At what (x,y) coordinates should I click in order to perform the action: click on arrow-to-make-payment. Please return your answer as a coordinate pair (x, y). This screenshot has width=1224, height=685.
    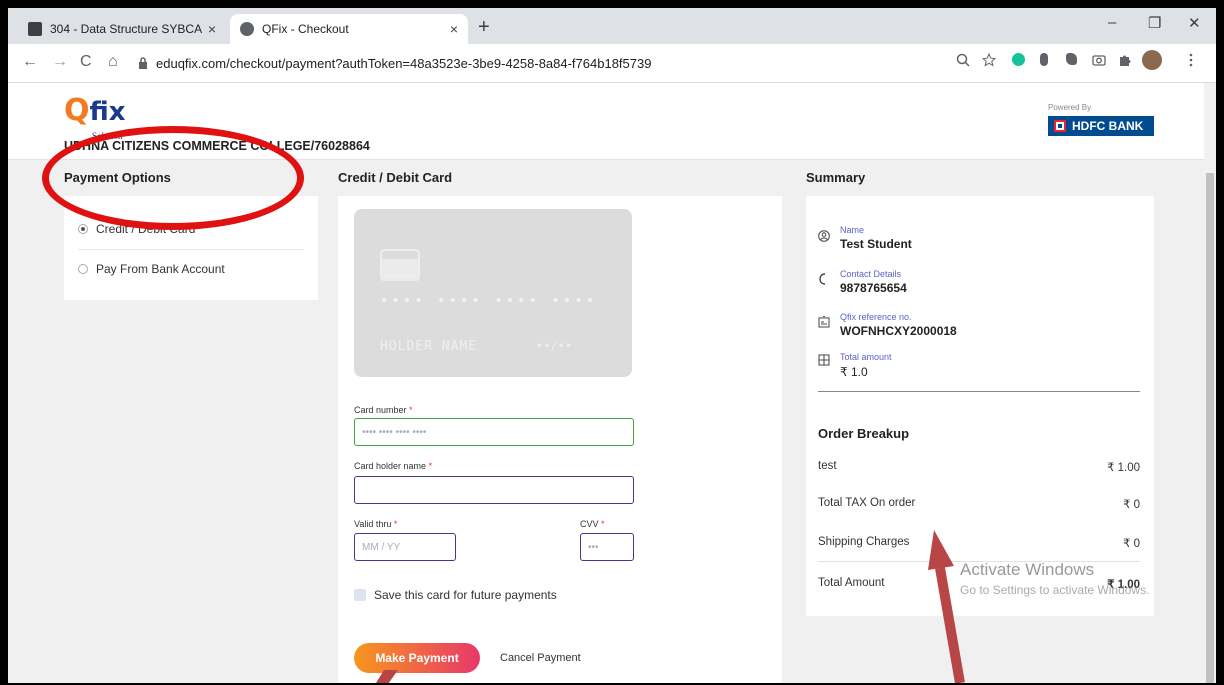
    Looking at the image, I should click on (379, 676).